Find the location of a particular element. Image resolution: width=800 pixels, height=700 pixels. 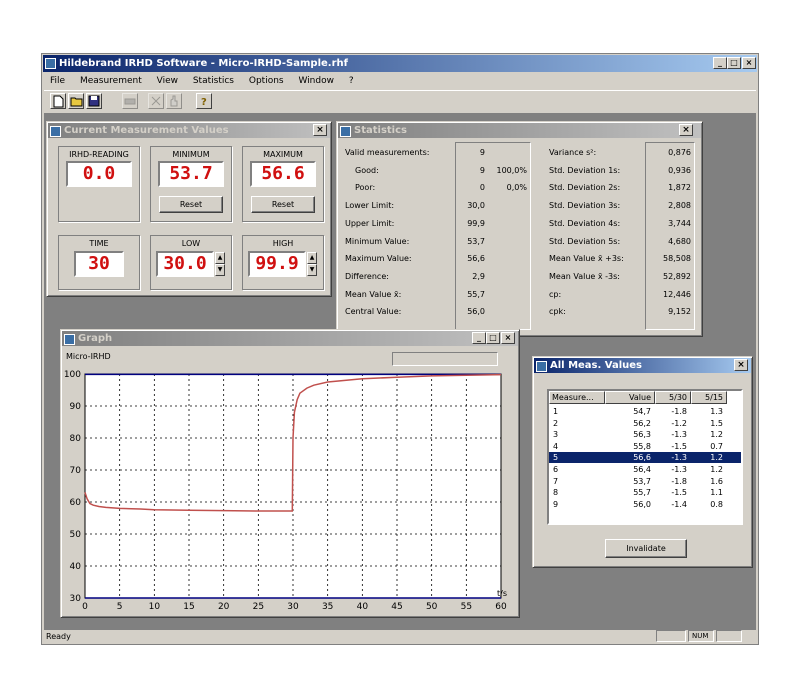

table-cell: 53,7 is located at coordinates (642, 481).